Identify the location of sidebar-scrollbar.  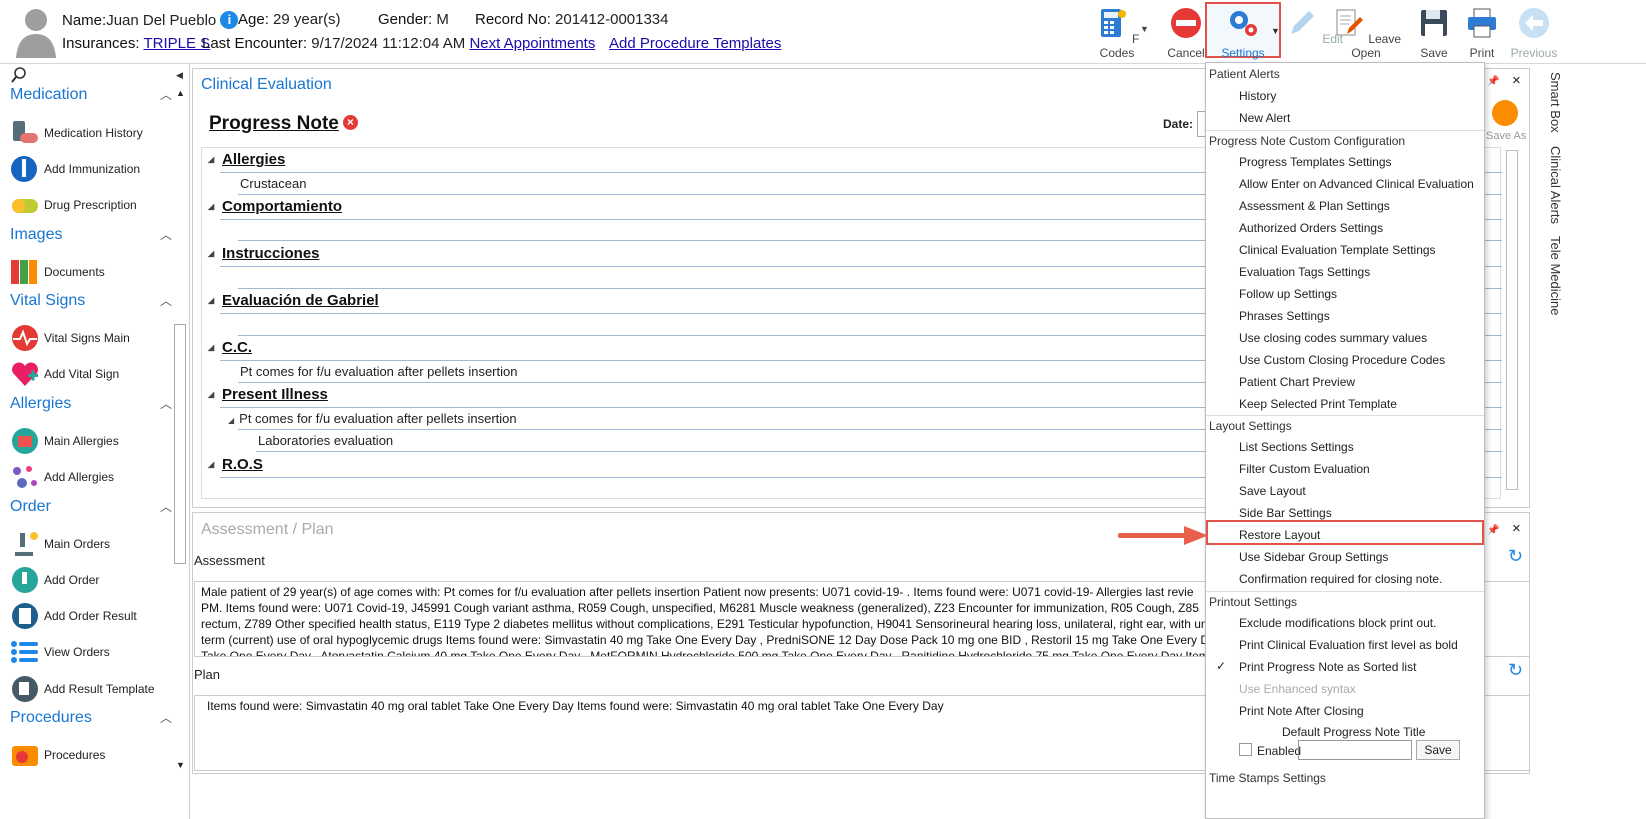
(180, 444).